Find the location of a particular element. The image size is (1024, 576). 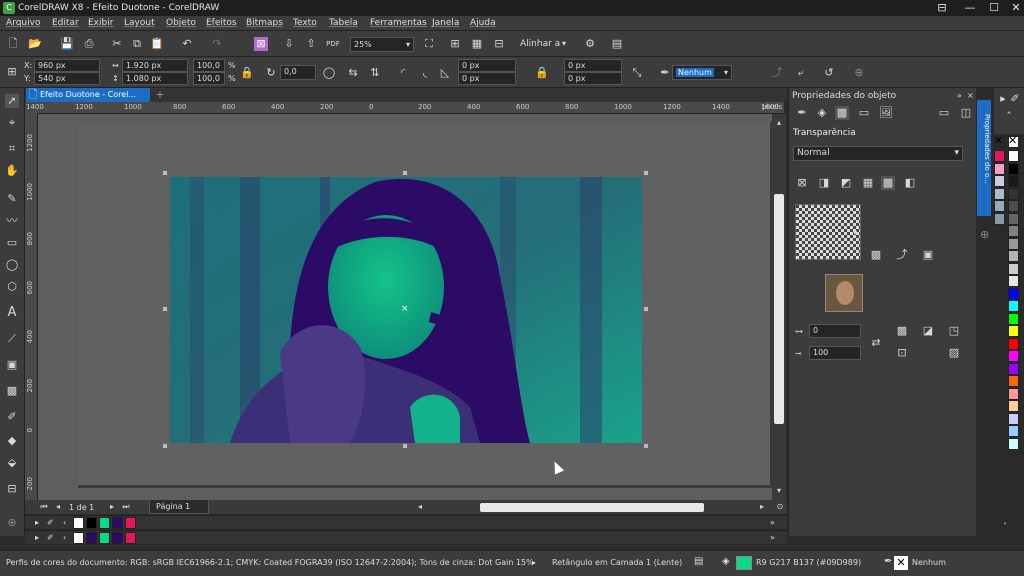

outline-properties-icon: ✒ is located at coordinates (802, 113).